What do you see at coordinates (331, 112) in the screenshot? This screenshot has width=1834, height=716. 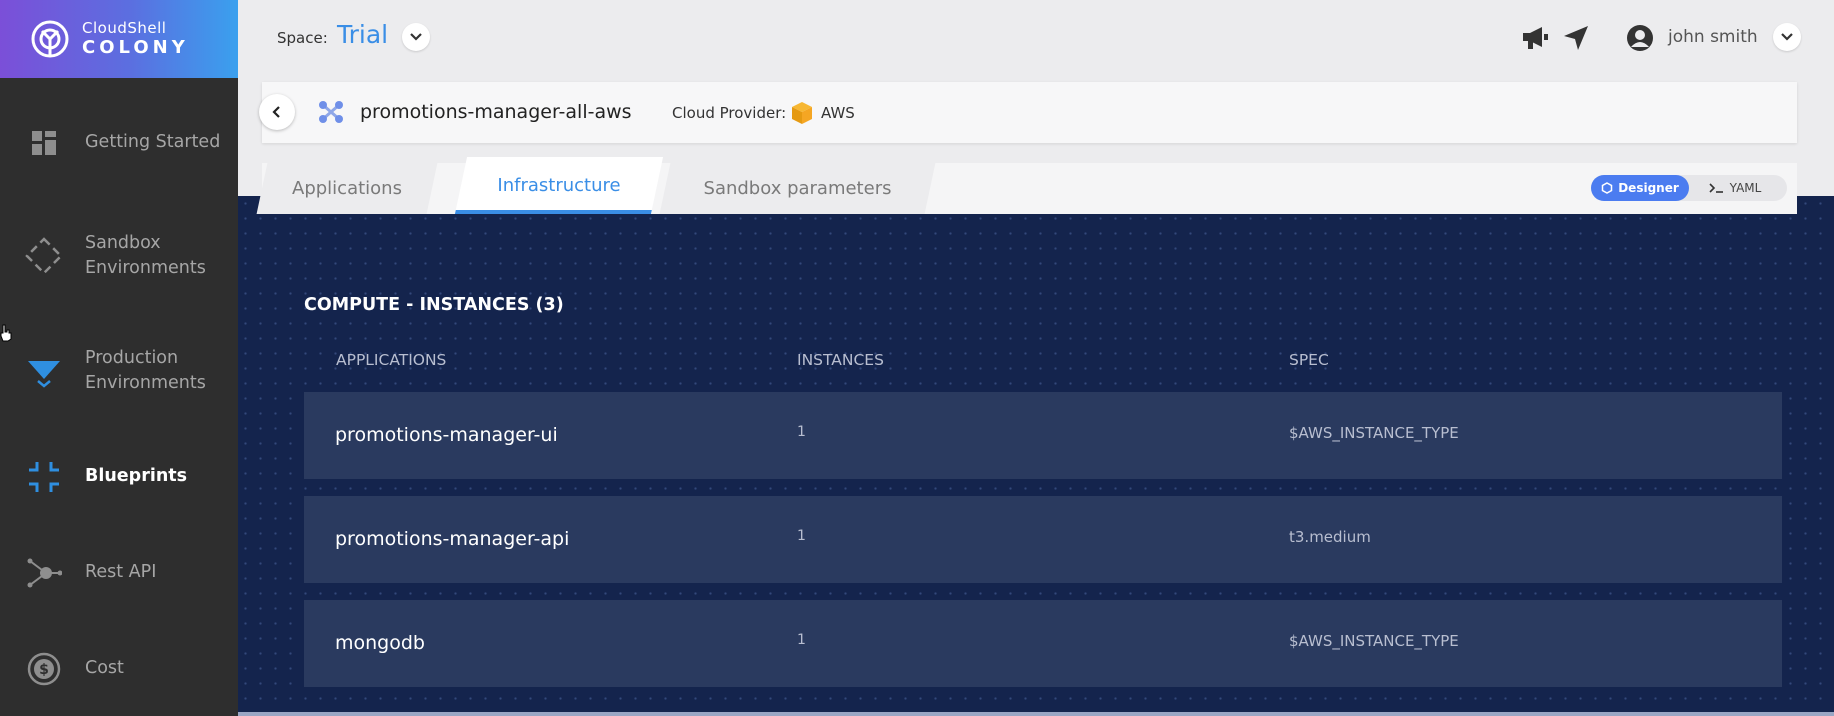 I see `blueprint-icon` at bounding box center [331, 112].